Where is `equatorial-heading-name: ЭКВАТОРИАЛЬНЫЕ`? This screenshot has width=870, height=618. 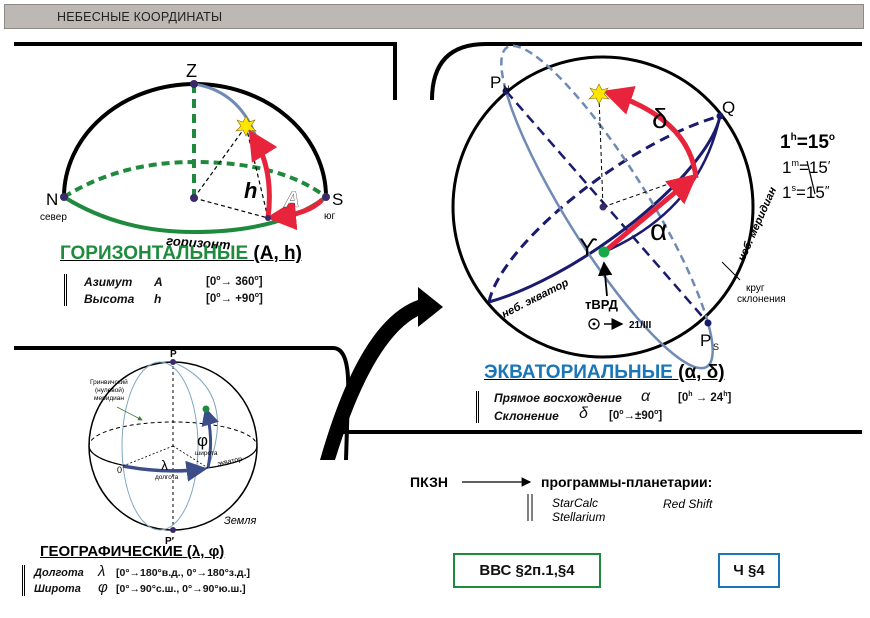
equatorial-heading-name: ЭКВАТОРИАЛЬНЫЕ is located at coordinates (578, 372).